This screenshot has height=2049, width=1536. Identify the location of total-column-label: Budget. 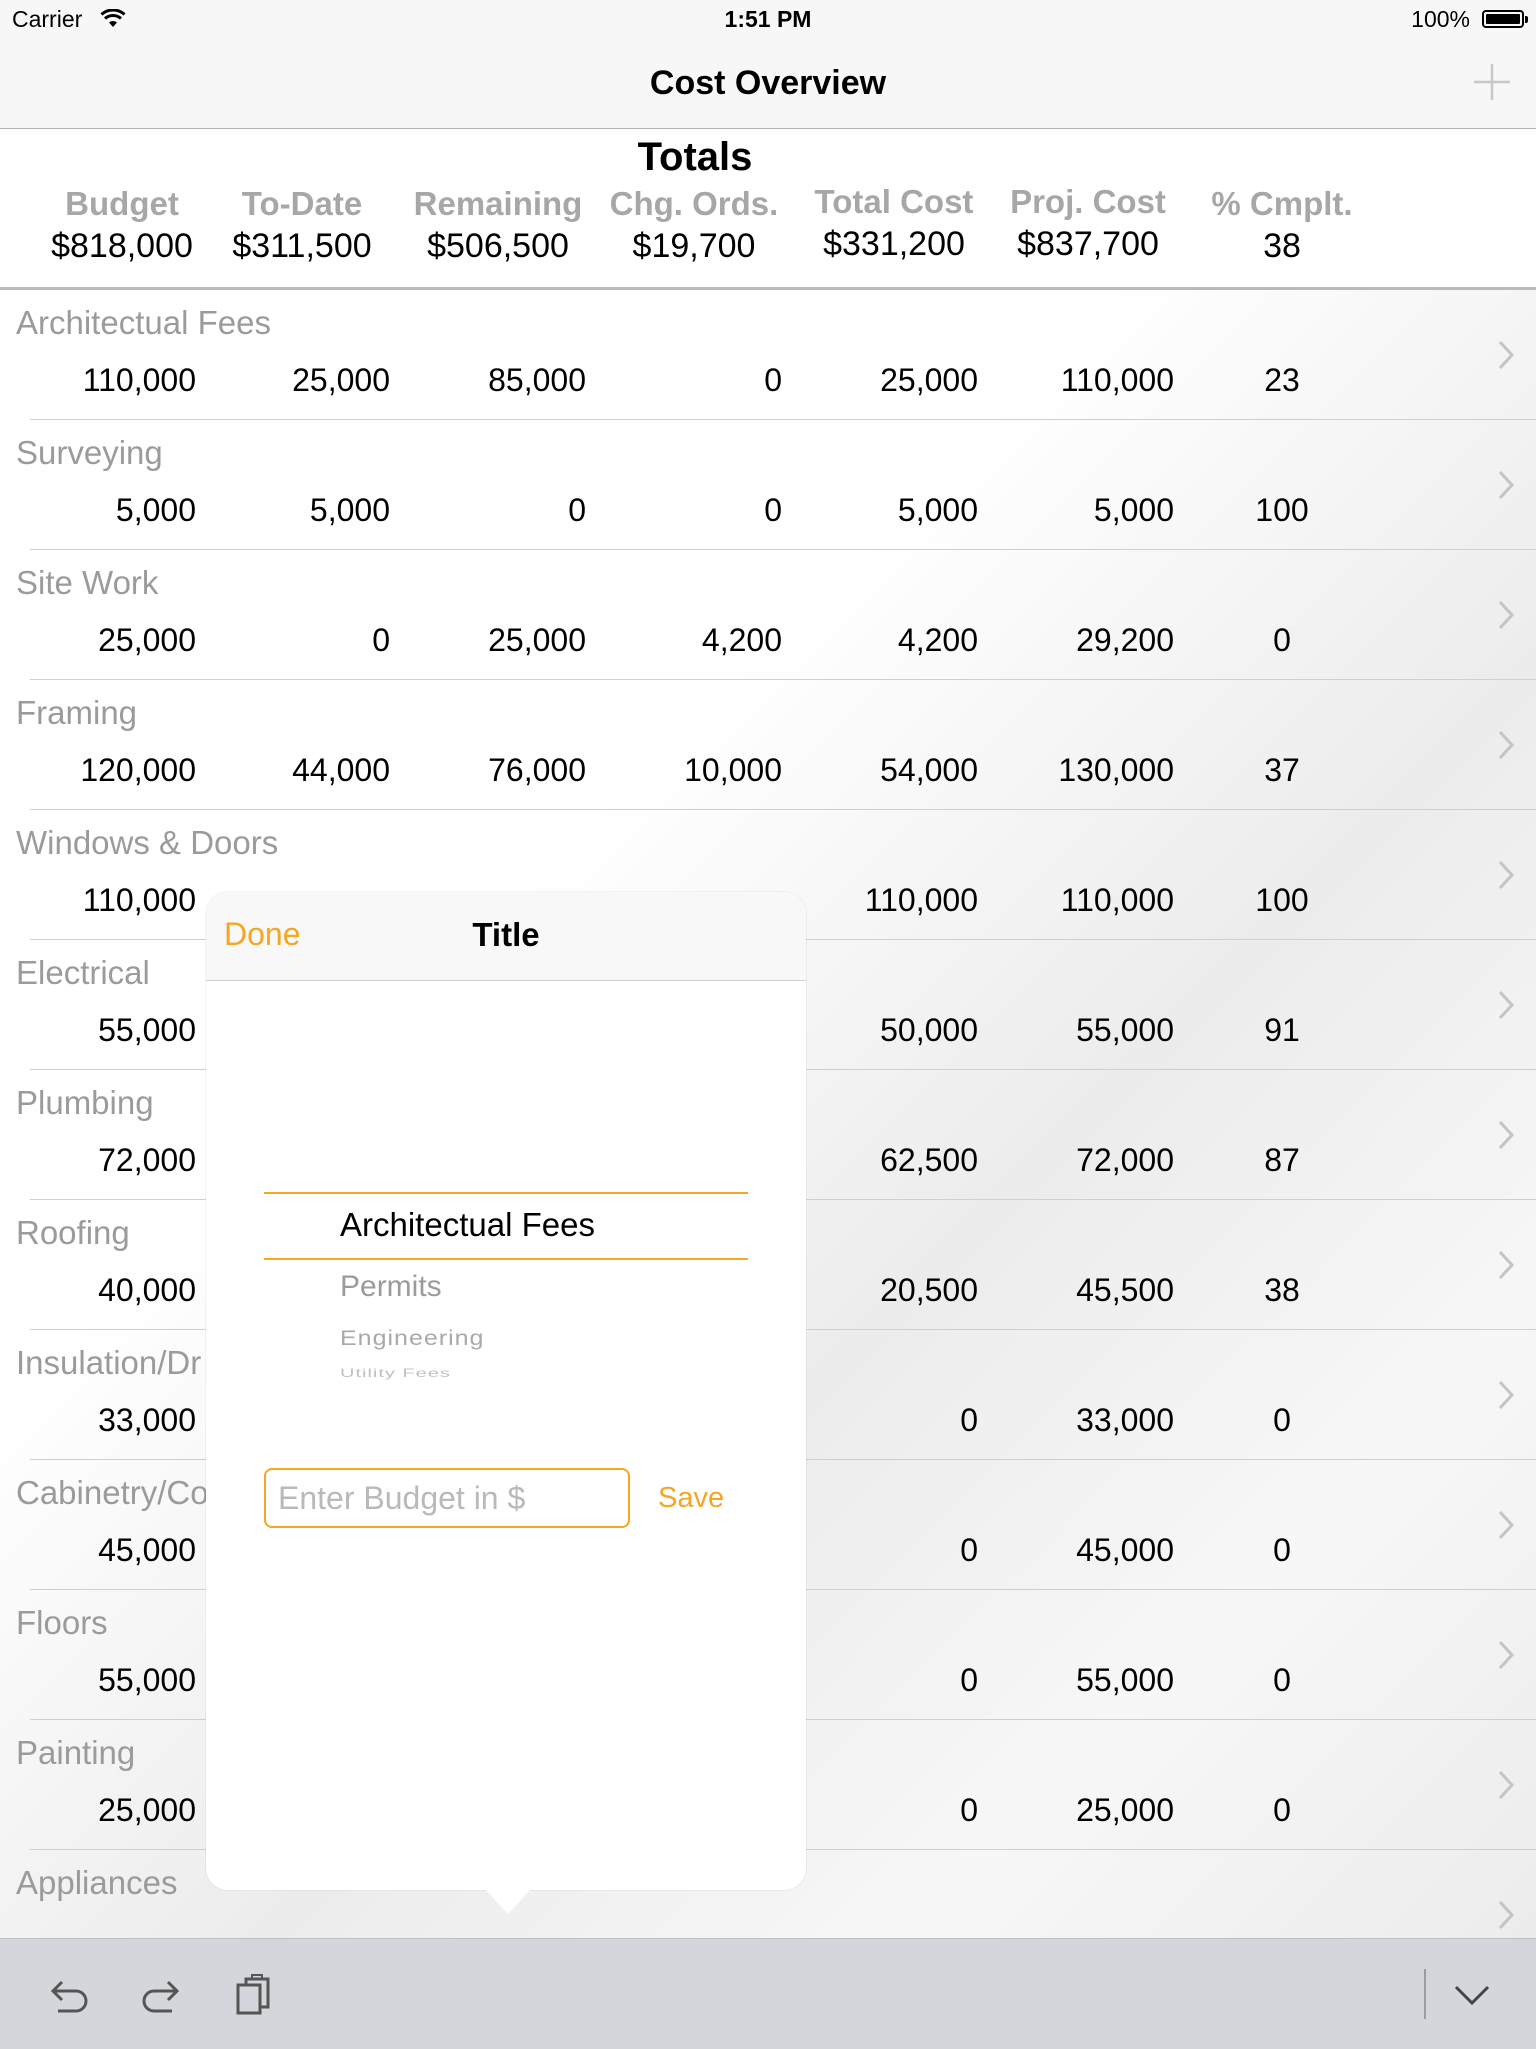
(122, 203).